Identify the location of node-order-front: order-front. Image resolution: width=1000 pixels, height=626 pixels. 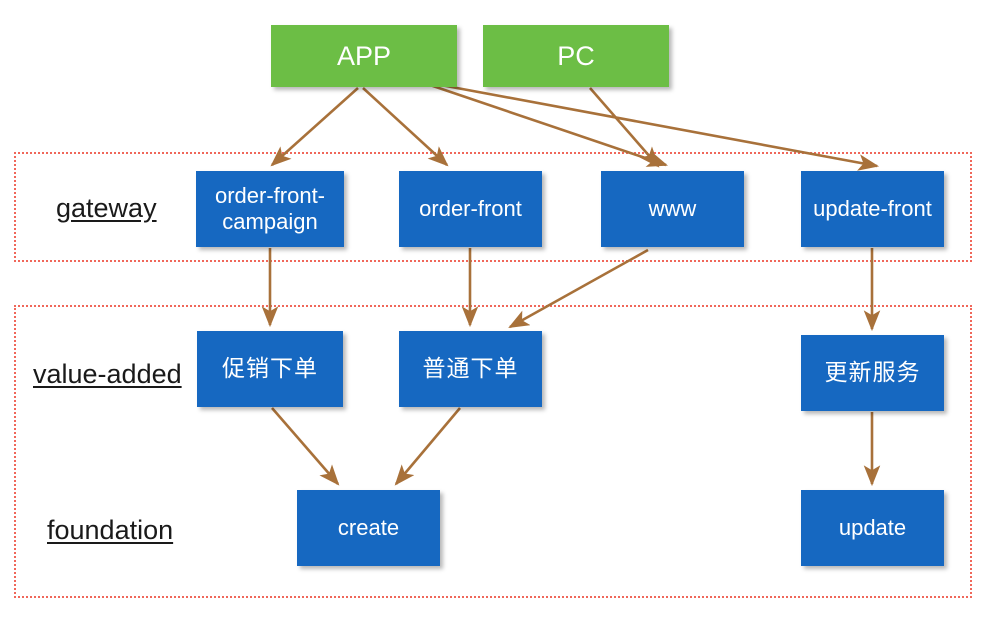
(470, 209).